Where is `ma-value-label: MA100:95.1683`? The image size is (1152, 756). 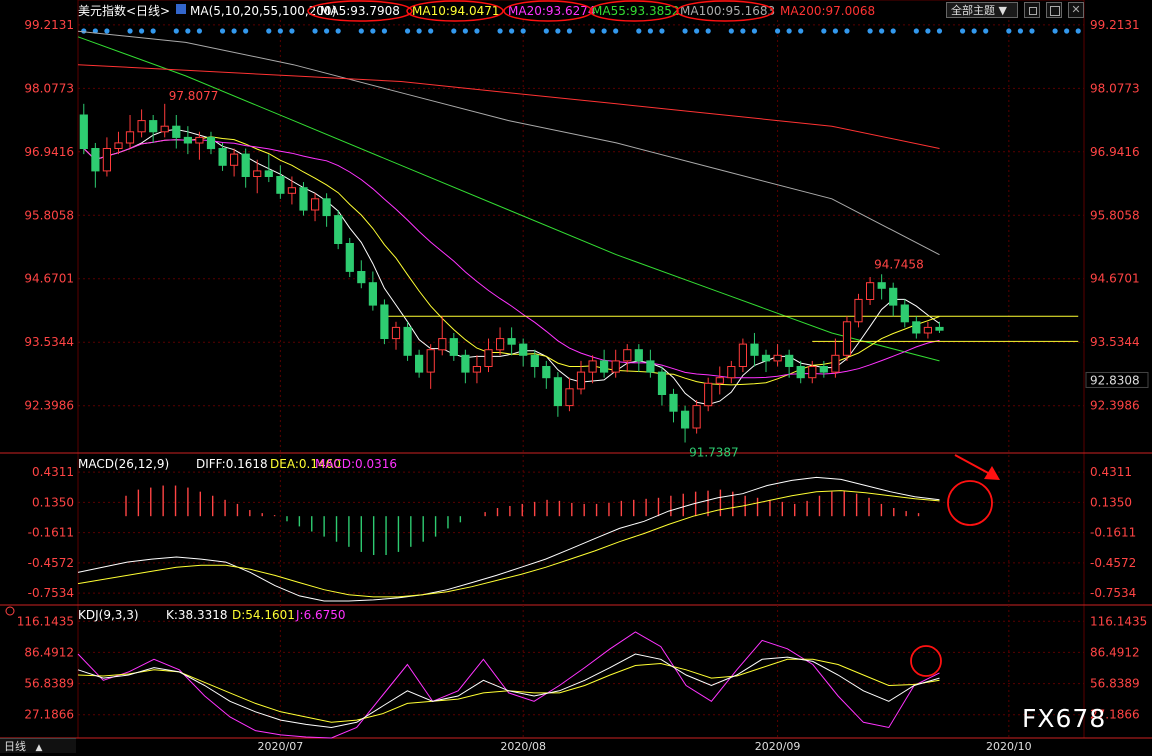
ma-value-label: MA100:95.1683 is located at coordinates (727, 11).